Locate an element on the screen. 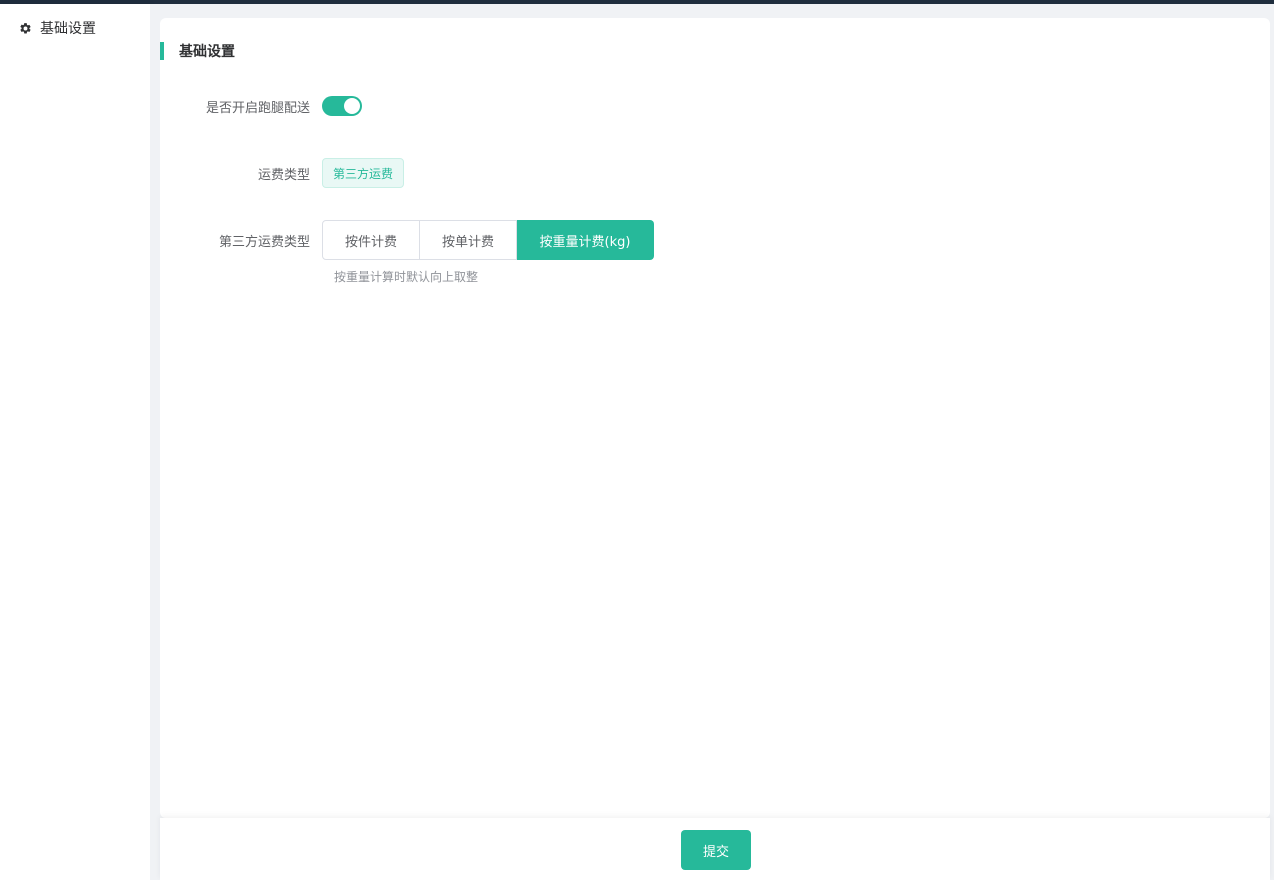 Image resolution: width=1274 pixels, height=880 pixels. section-title-text: 基础设置 is located at coordinates (207, 52).